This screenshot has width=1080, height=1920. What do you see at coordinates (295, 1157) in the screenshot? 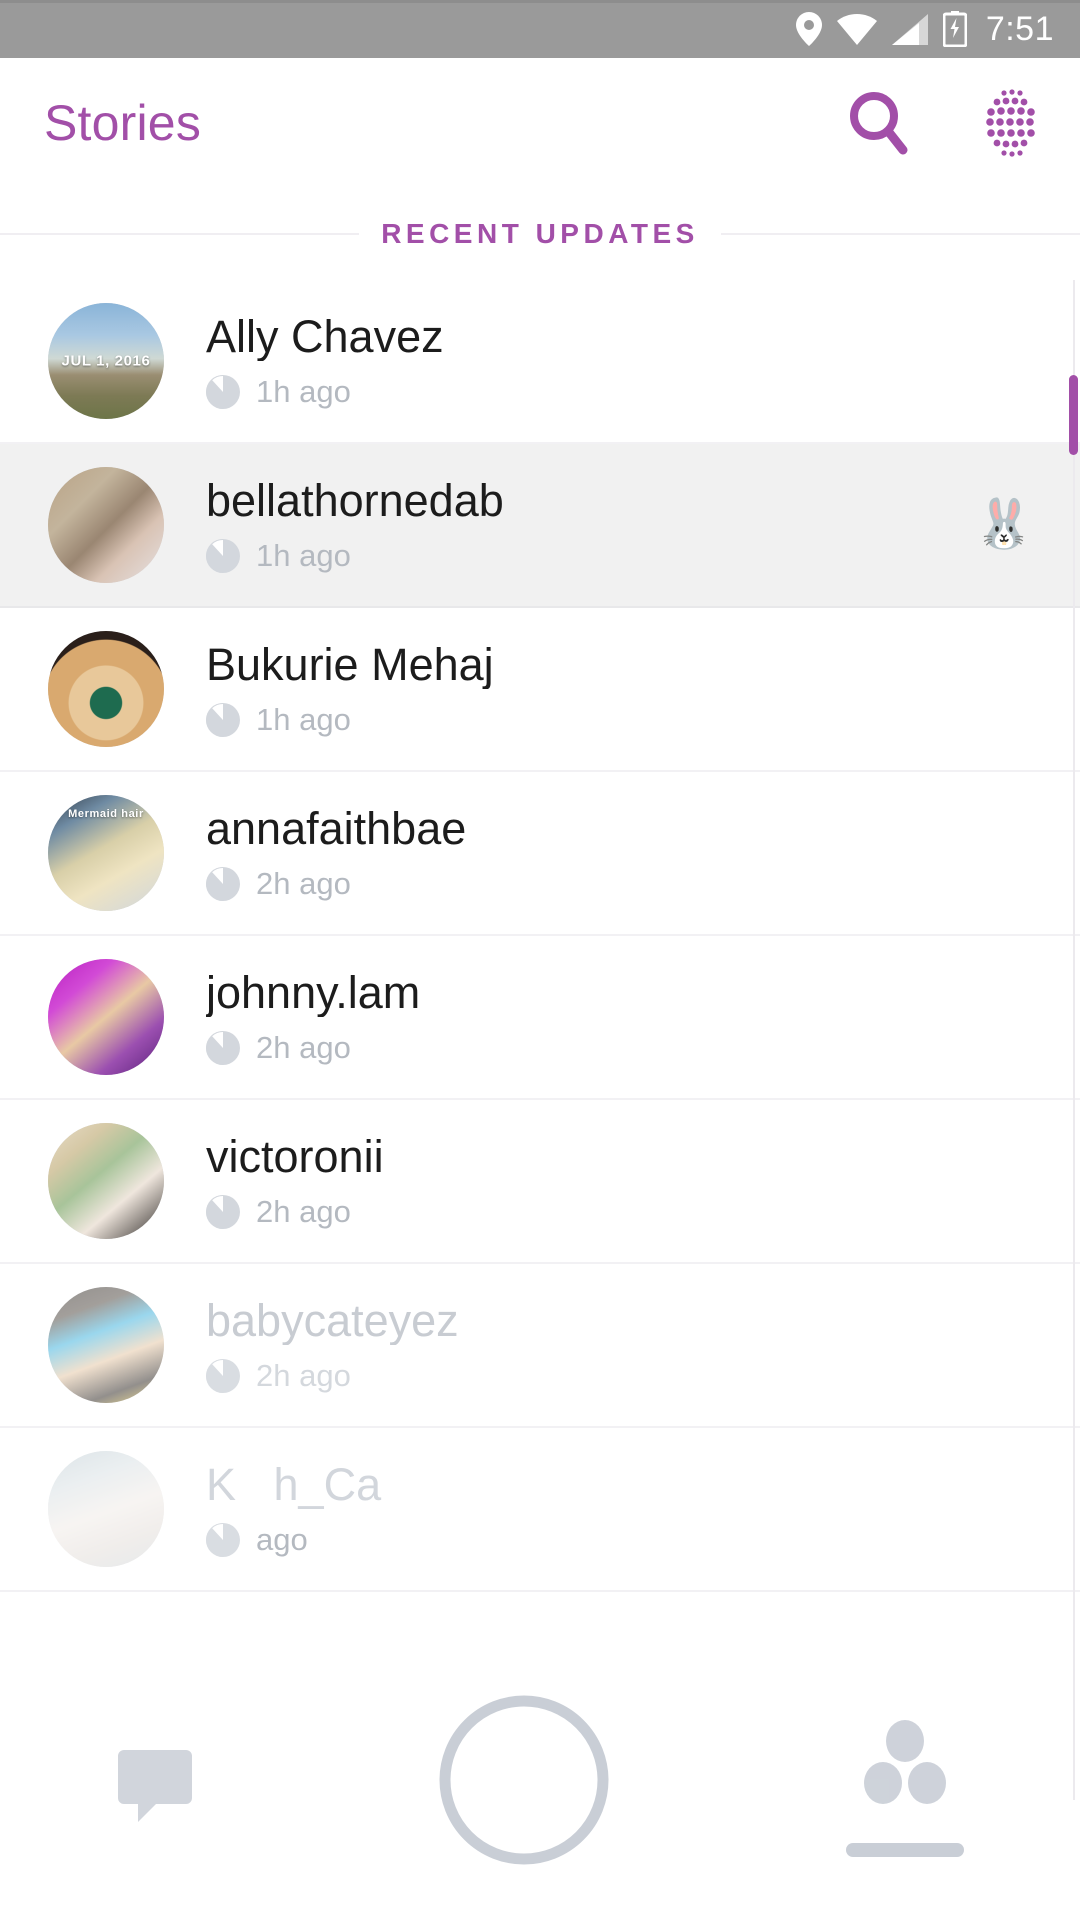
I see `story-username: victoronii` at bounding box center [295, 1157].